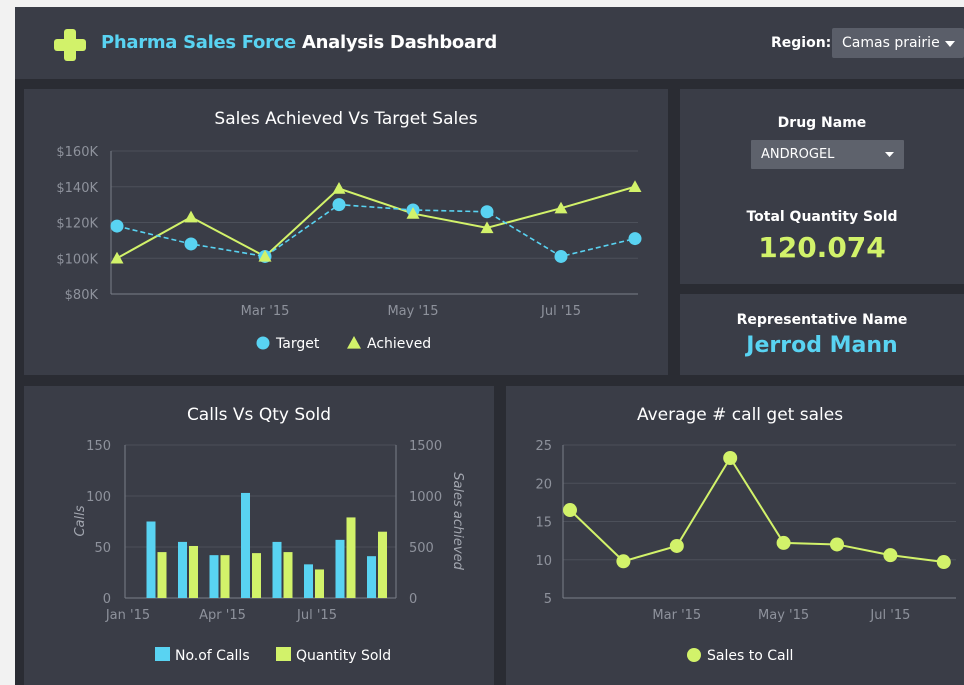 This screenshot has height=685, width=964. I want to click on drug-name-label: Drug Name, so click(822, 123).